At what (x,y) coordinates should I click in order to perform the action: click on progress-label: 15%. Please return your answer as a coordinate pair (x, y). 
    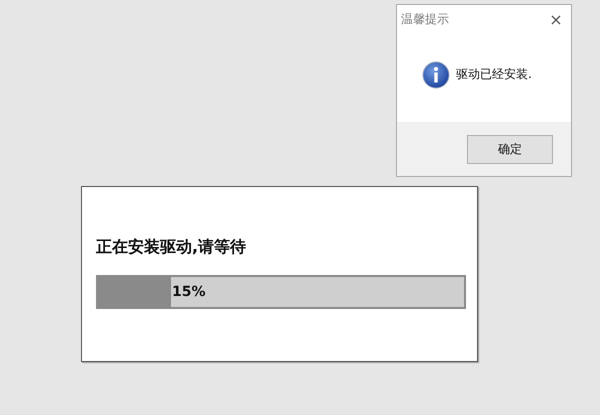
    Looking at the image, I should click on (189, 292).